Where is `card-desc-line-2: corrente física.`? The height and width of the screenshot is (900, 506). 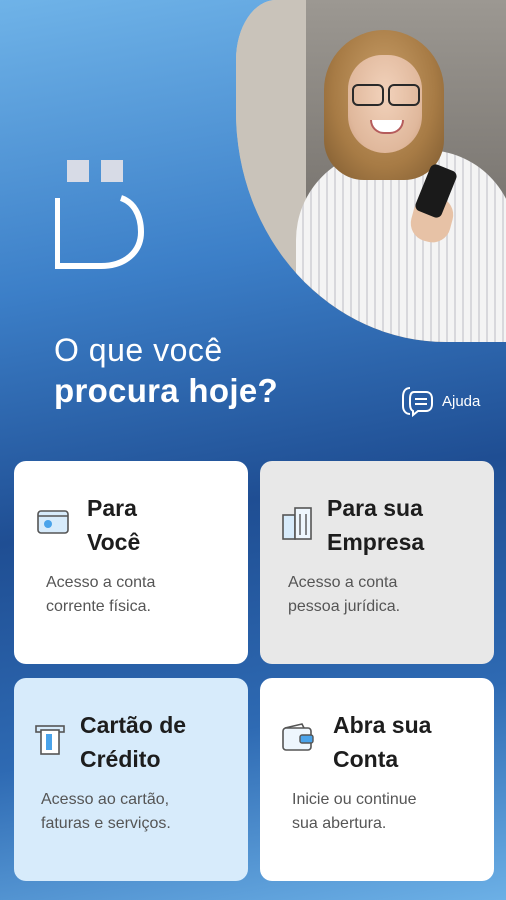 card-desc-line-2: corrente física. is located at coordinates (98, 606).